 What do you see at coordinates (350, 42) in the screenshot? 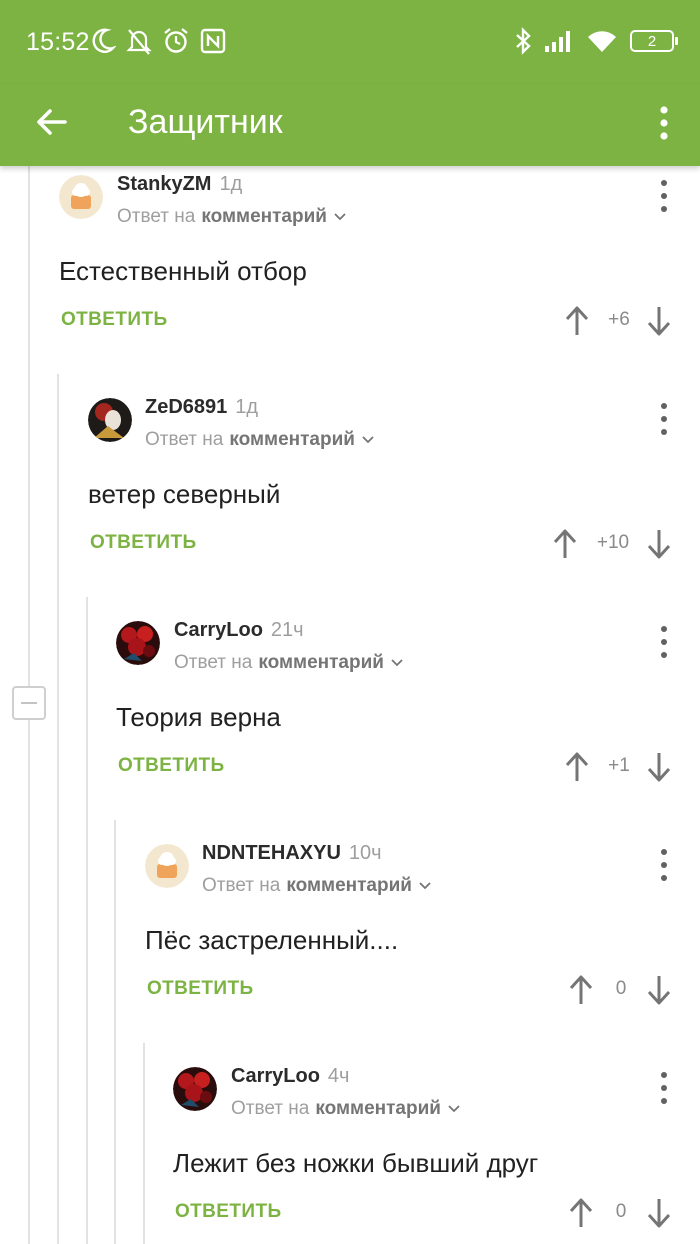
I see `status-bar: 15:52 2` at bounding box center [350, 42].